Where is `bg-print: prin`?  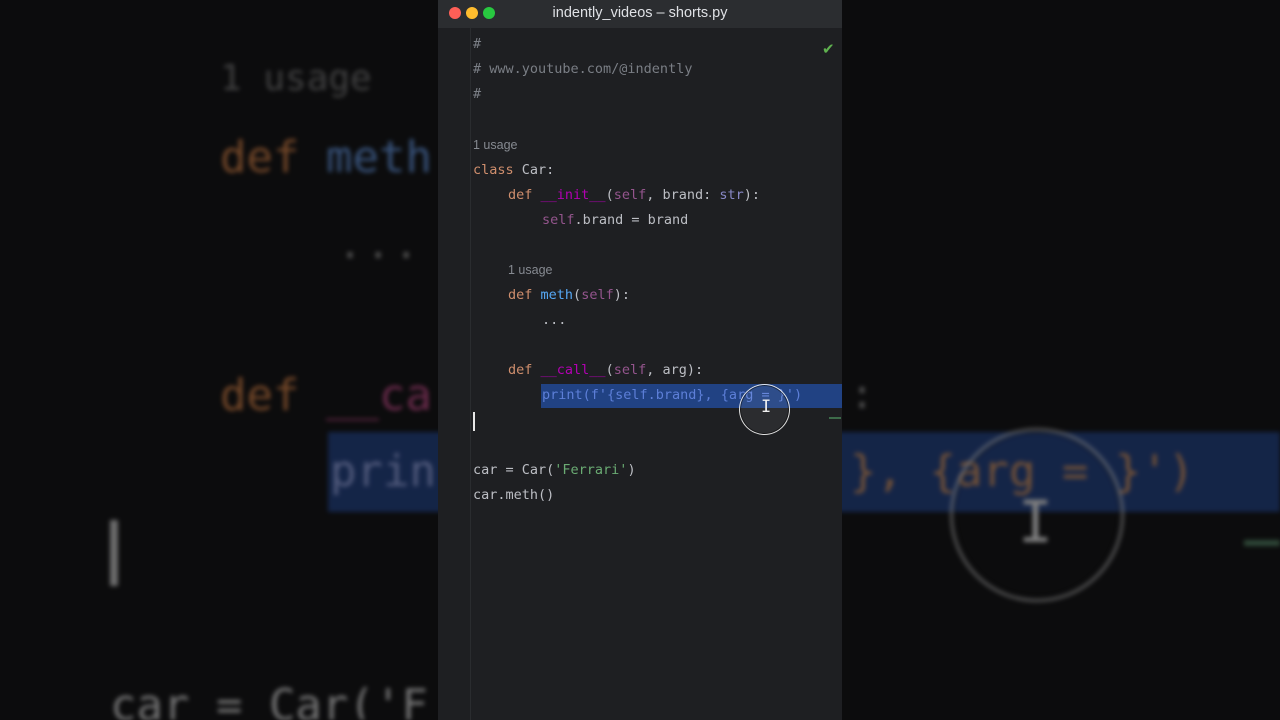 bg-print: prin is located at coordinates (383, 471).